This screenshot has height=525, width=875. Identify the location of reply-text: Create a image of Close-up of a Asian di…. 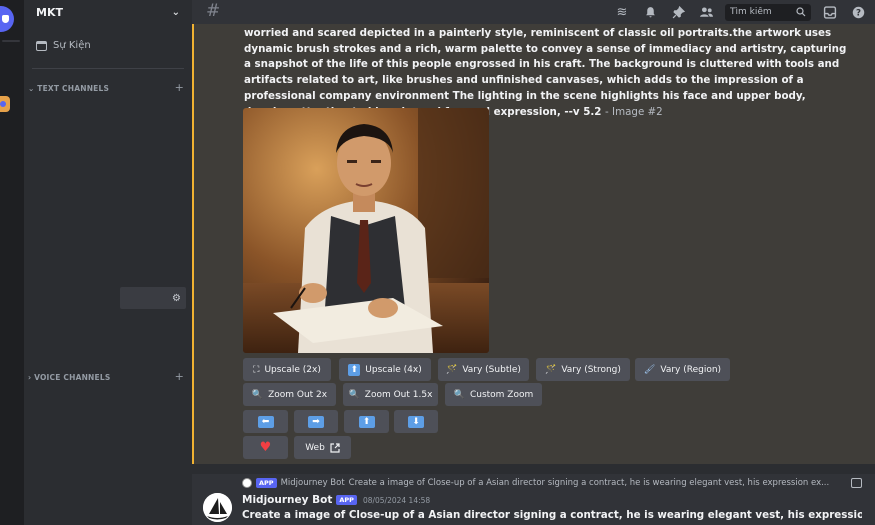
(589, 483).